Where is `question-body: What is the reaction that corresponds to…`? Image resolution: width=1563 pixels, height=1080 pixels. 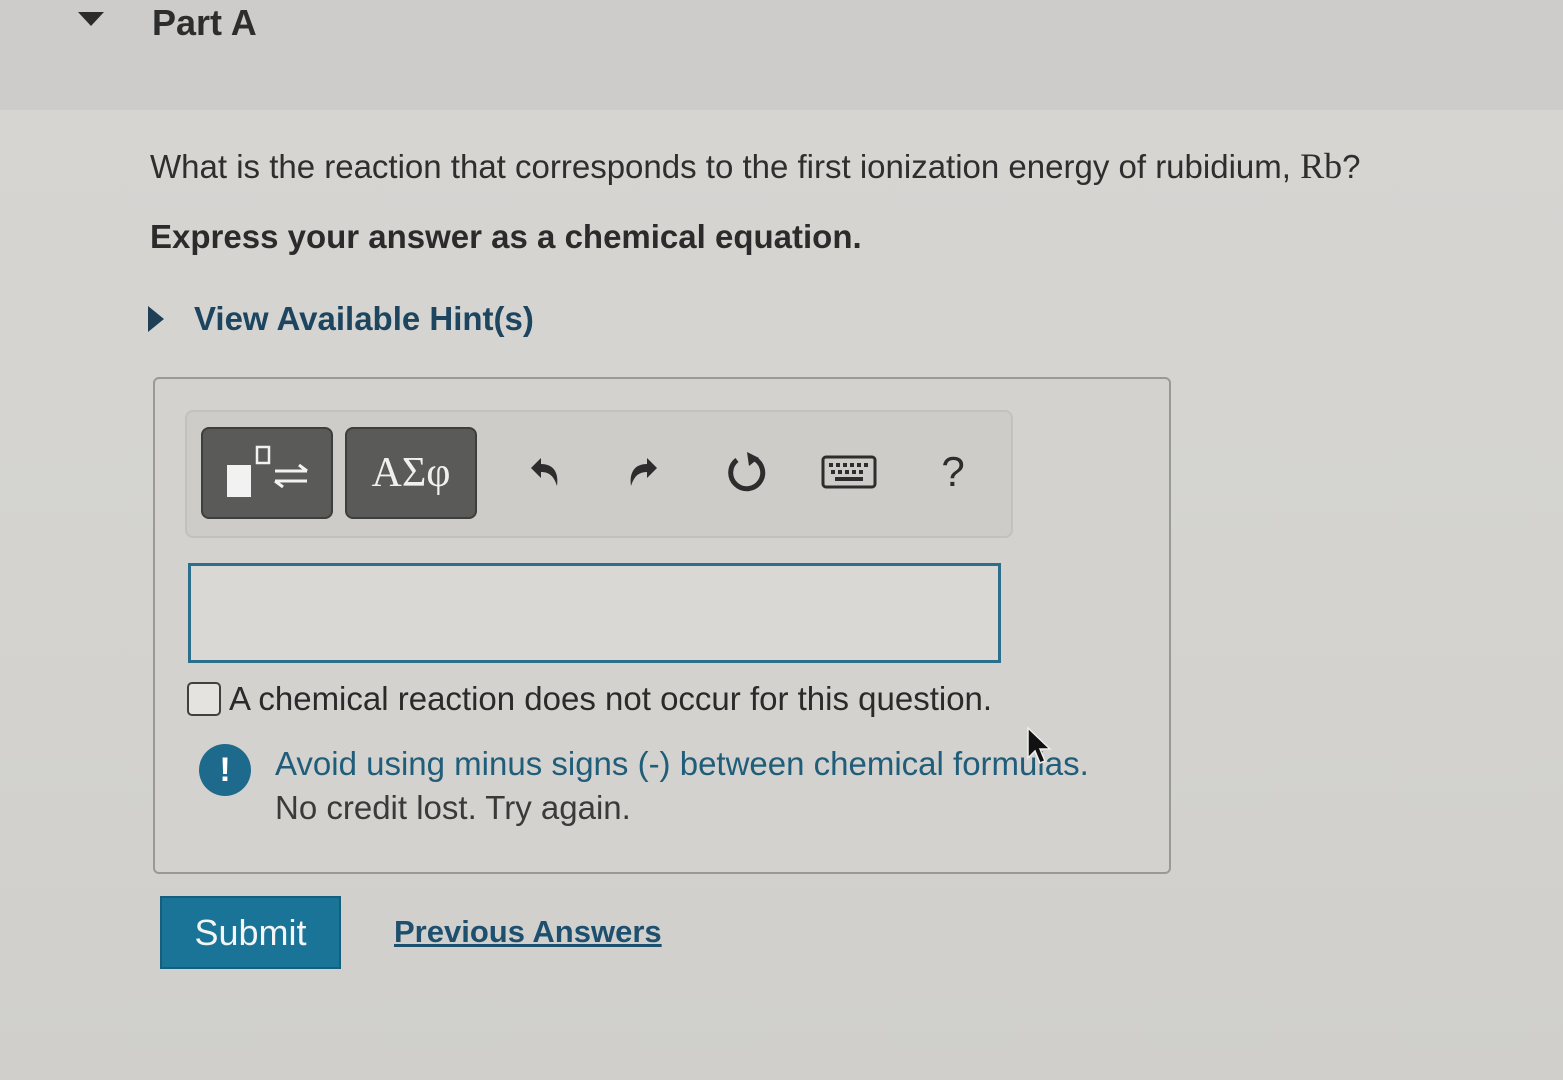
question-body: What is the reaction that corresponds to… is located at coordinates (725, 166).